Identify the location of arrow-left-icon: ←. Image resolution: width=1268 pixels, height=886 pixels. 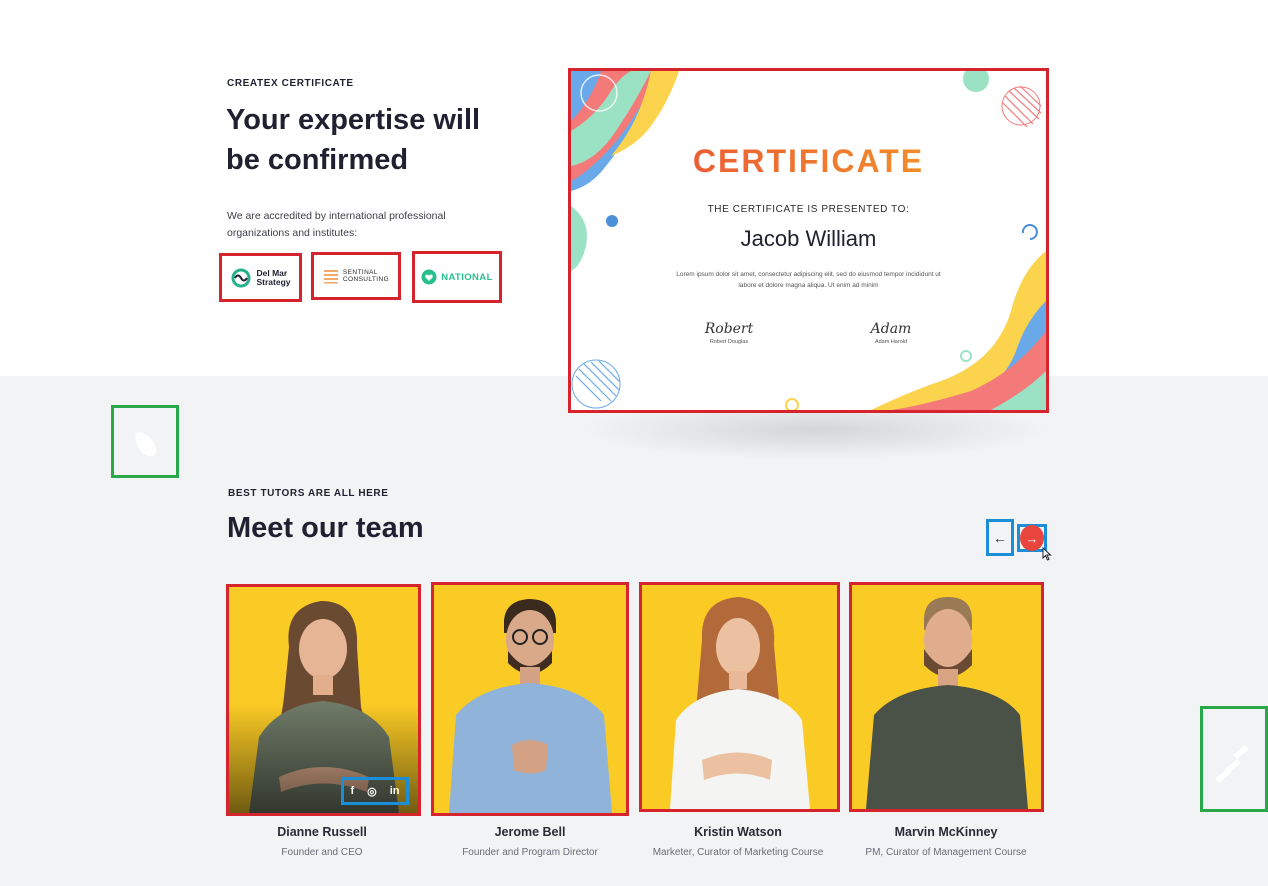
(1000, 537).